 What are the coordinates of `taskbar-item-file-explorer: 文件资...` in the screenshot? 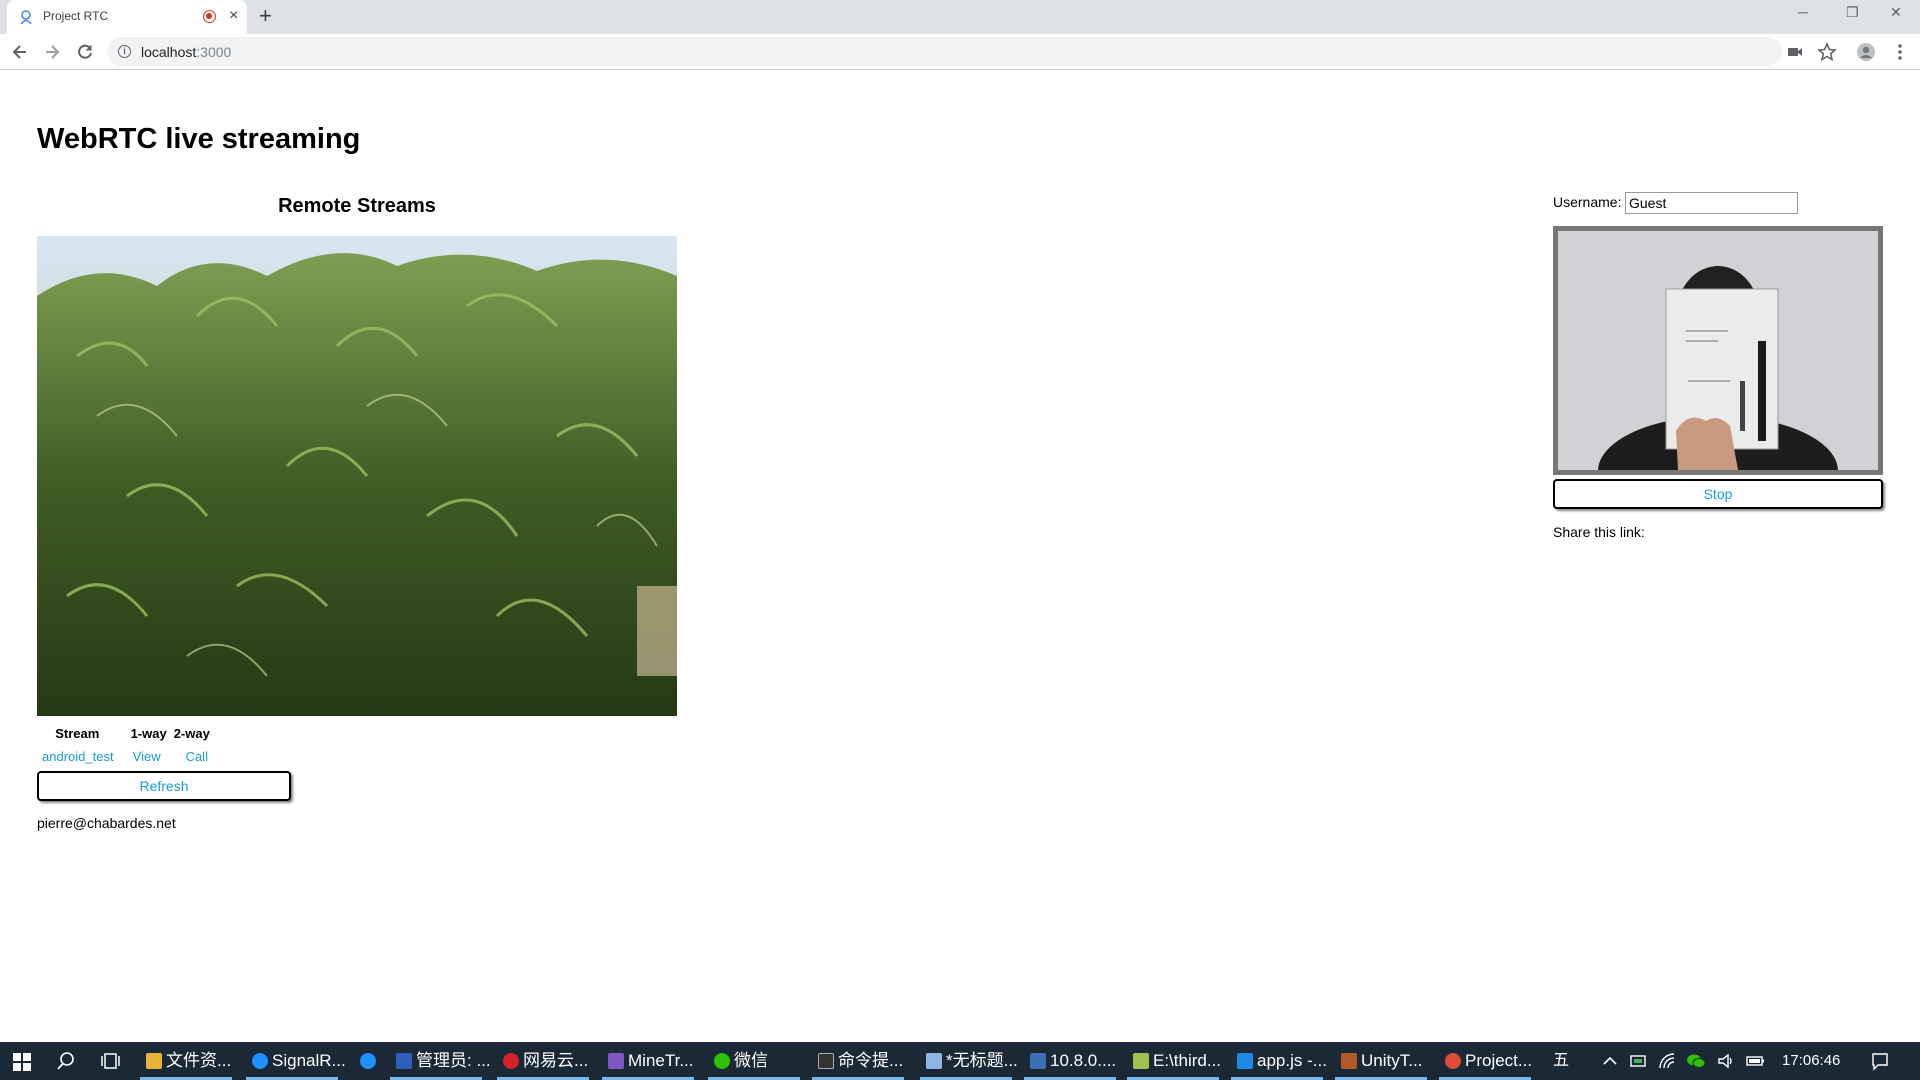 It's located at (189, 1061).